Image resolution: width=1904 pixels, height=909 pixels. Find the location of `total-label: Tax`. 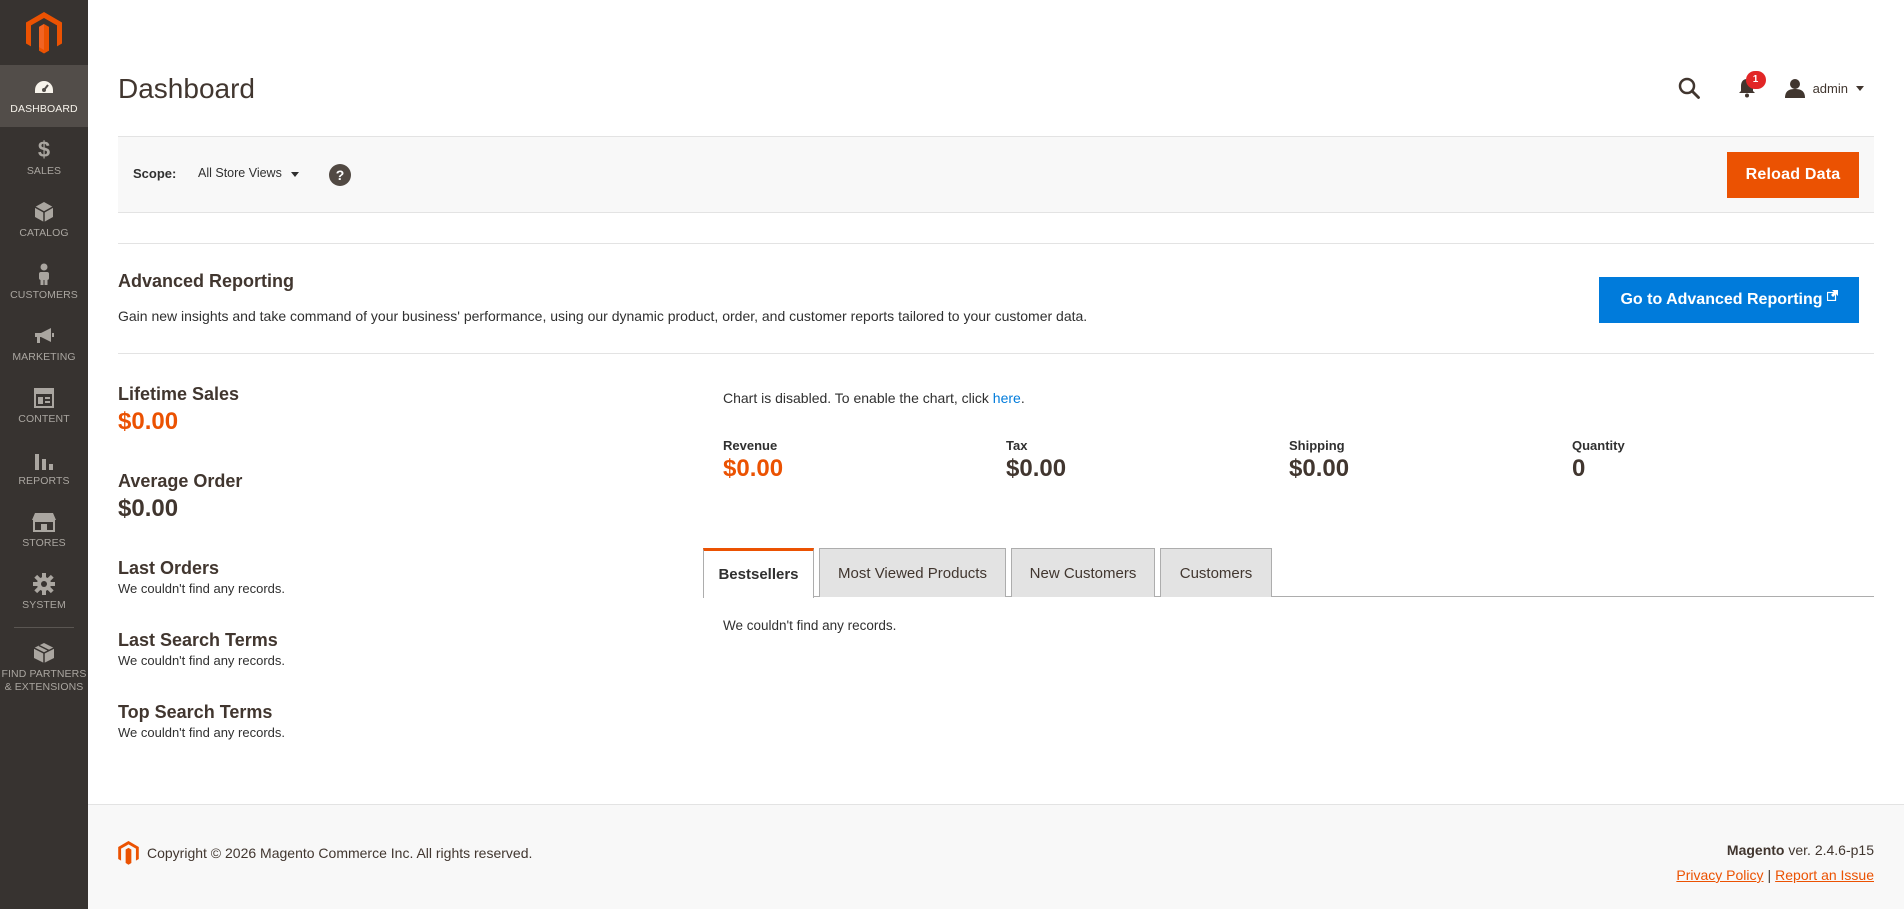

total-label: Tax is located at coordinates (1017, 445).